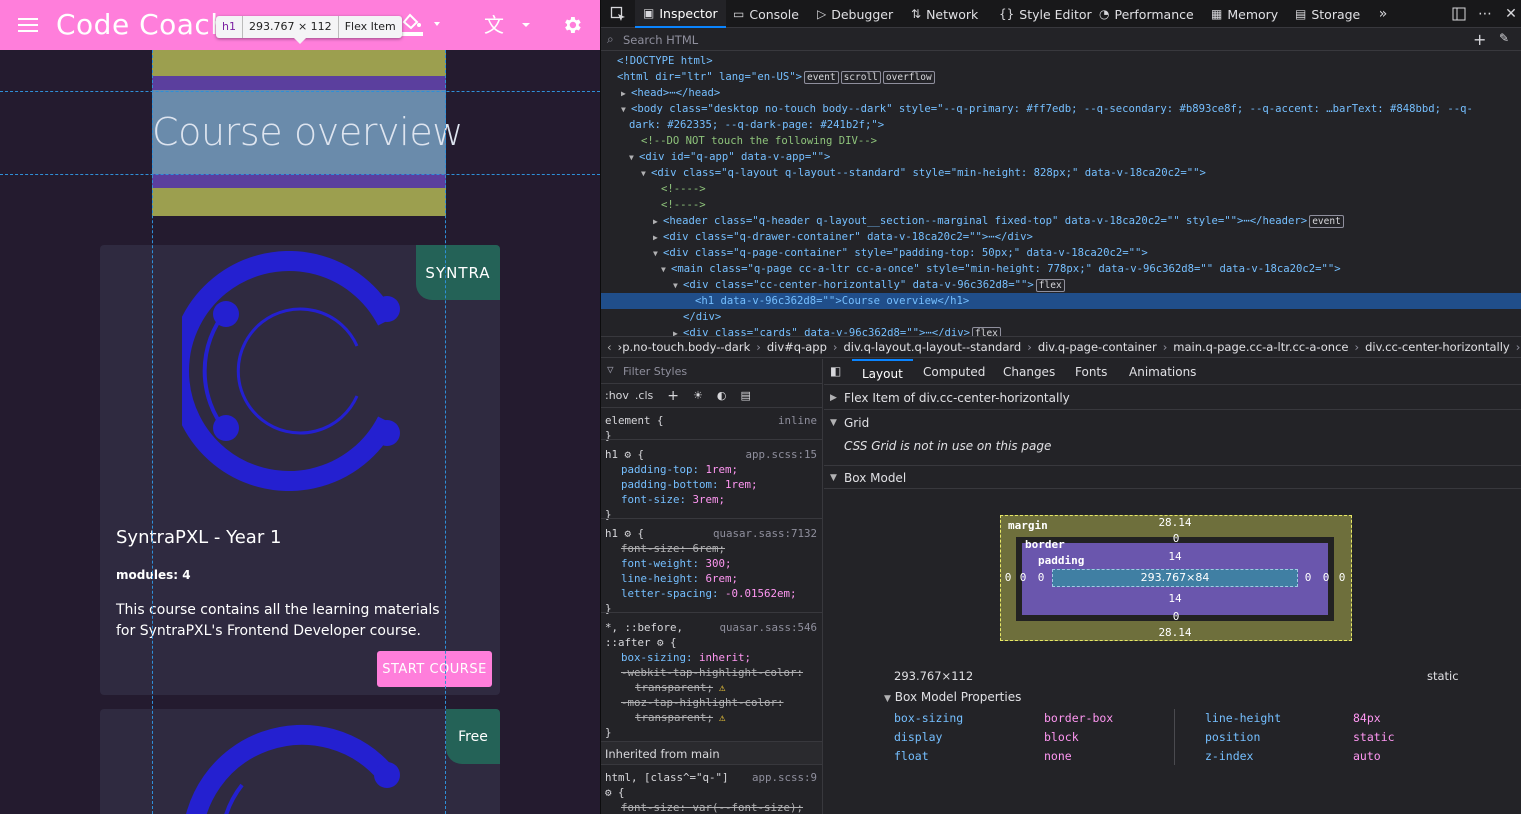 Image resolution: width=1521 pixels, height=814 pixels. I want to click on filter-styles-input, so click(718, 371).